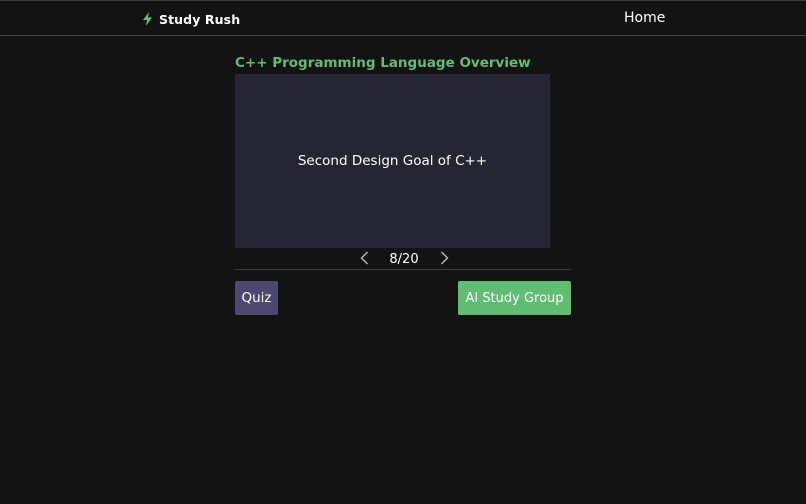 Image resolution: width=806 pixels, height=504 pixels. What do you see at coordinates (200, 19) in the screenshot?
I see `brand-name: Study Rush` at bounding box center [200, 19].